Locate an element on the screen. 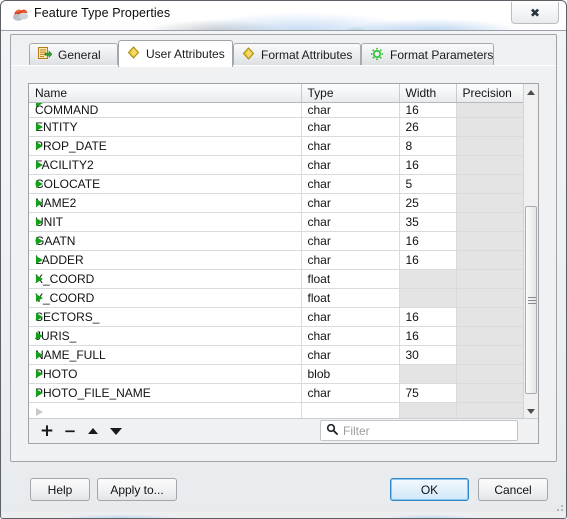  table-row: GAATN char 16 is located at coordinates (276, 241).